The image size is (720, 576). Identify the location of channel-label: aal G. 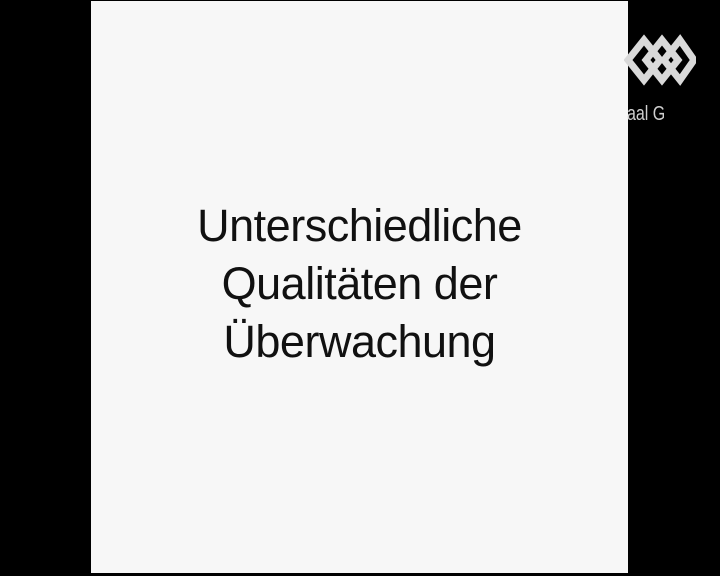
(646, 114).